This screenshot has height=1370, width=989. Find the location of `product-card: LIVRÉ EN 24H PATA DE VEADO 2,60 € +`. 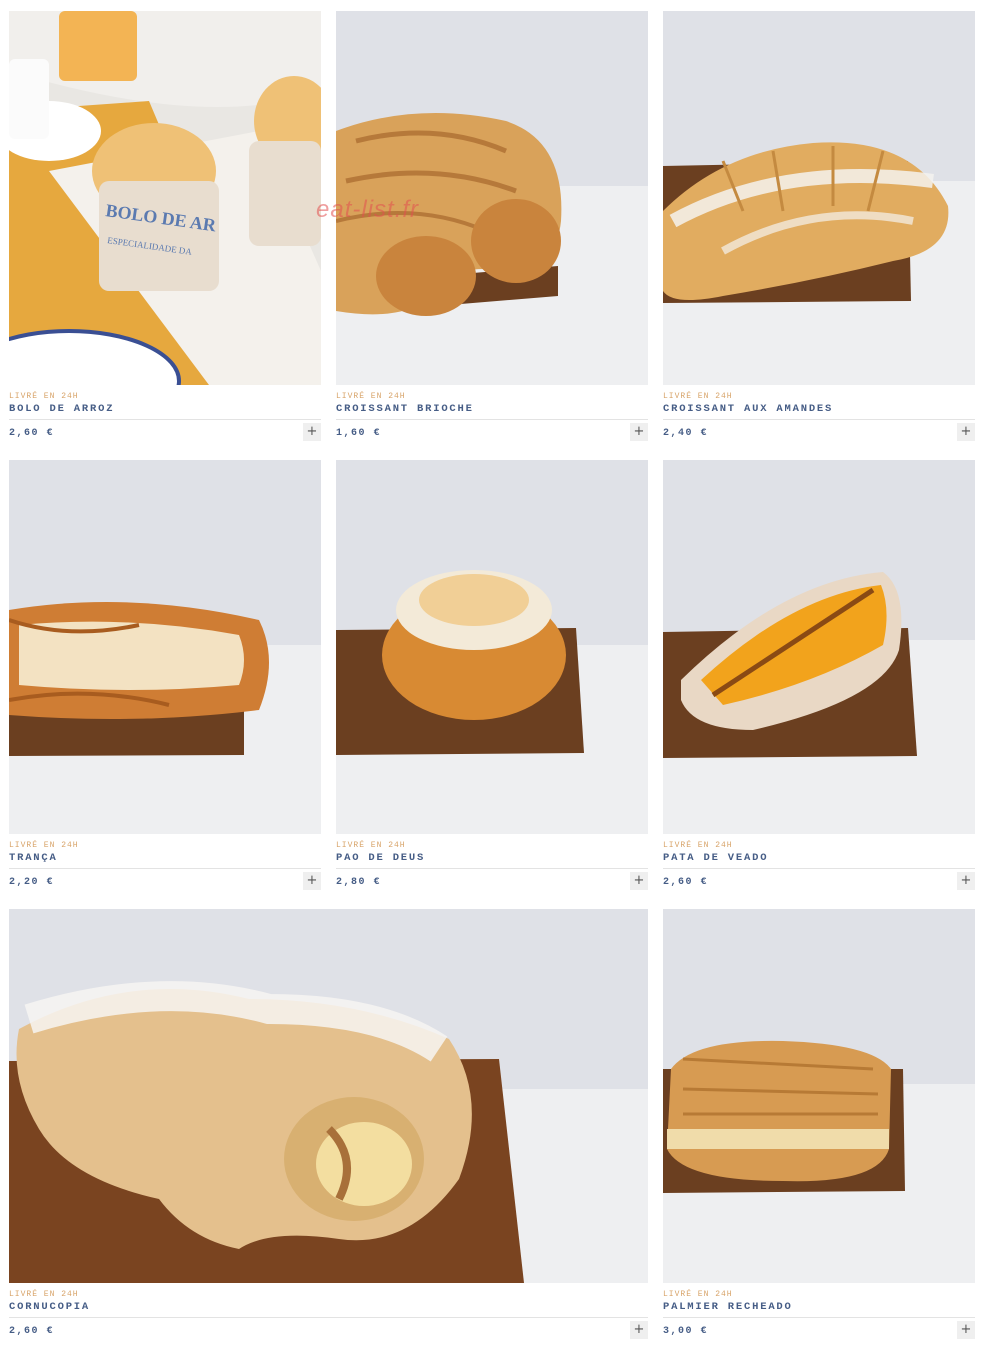

product-card: LIVRÉ EN 24H PATA DE VEADO 2,60 € + is located at coordinates (819, 680).